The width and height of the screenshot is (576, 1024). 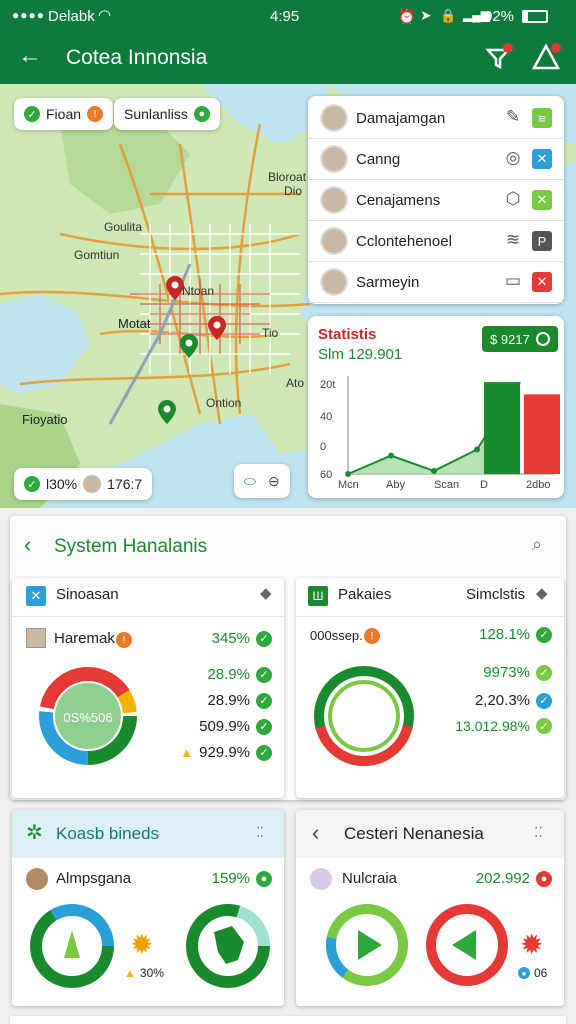 What do you see at coordinates (224, 726) in the screenshot?
I see `value-text: 509.9%` at bounding box center [224, 726].